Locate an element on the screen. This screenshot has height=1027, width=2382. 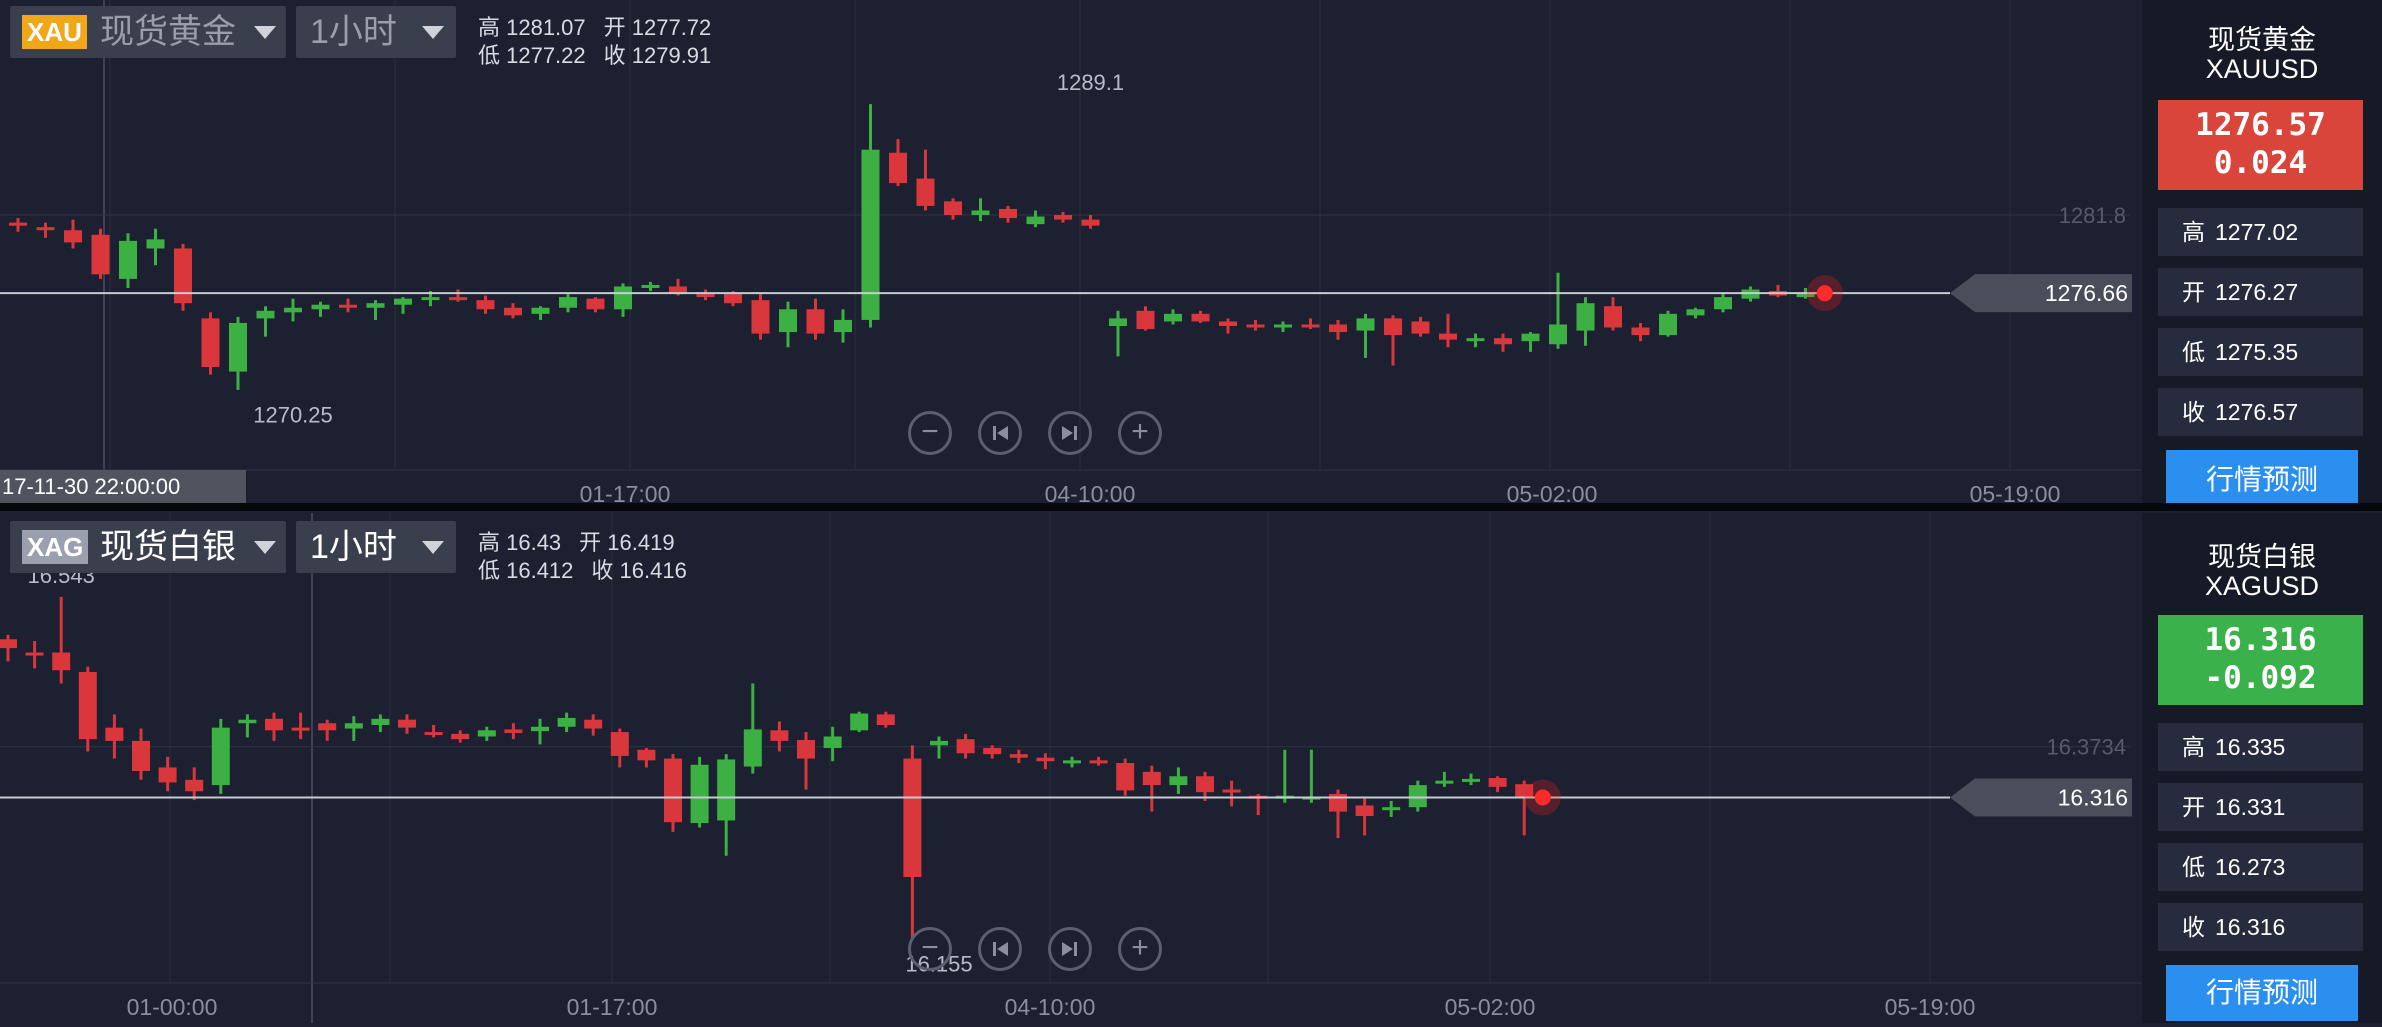
ohlc-low: 低 1277.22 is located at coordinates (532, 55).